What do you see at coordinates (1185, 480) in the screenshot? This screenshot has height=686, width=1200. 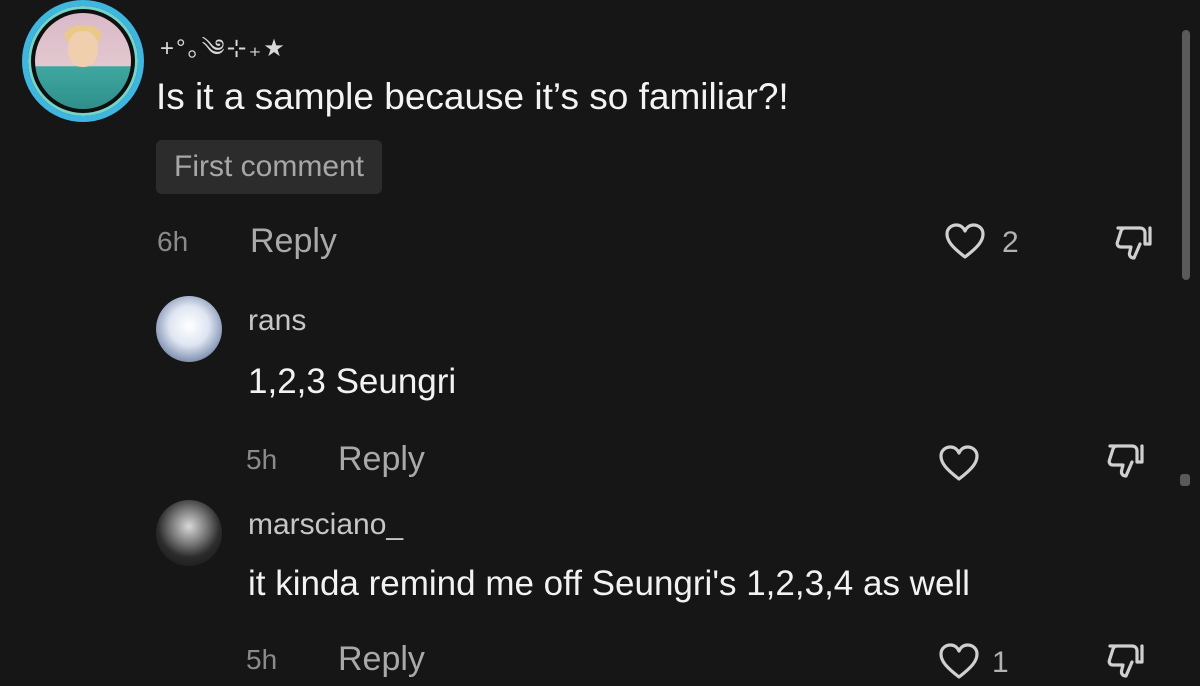 I see `scrollbar-indicator` at bounding box center [1185, 480].